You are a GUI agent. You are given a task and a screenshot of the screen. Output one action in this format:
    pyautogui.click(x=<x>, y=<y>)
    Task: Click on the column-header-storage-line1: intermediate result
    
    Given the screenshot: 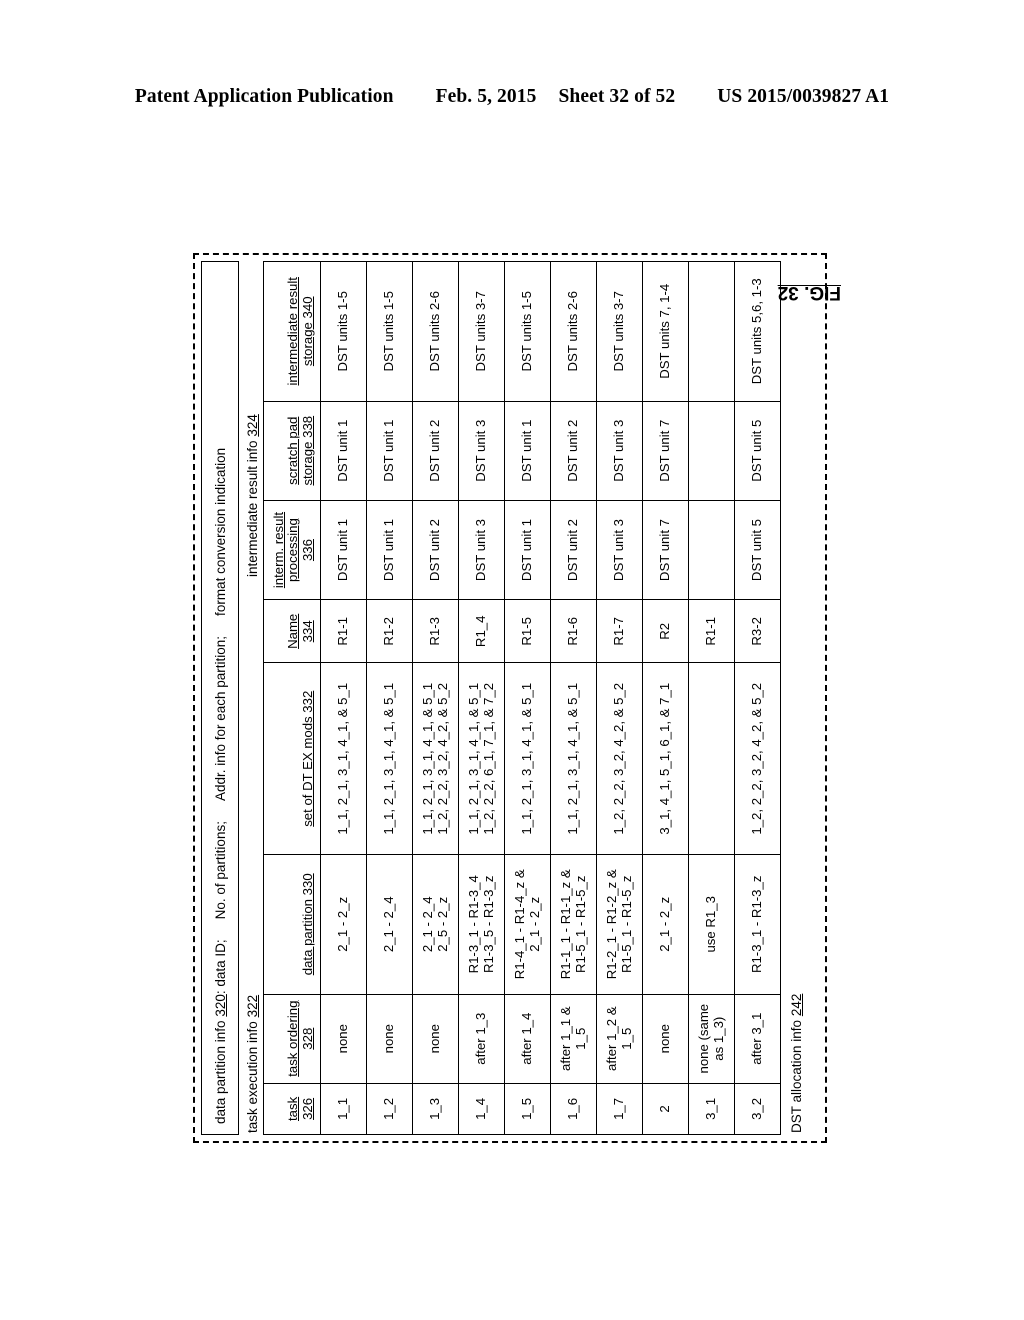 What is the action you would take?
    pyautogui.click(x=293, y=331)
    